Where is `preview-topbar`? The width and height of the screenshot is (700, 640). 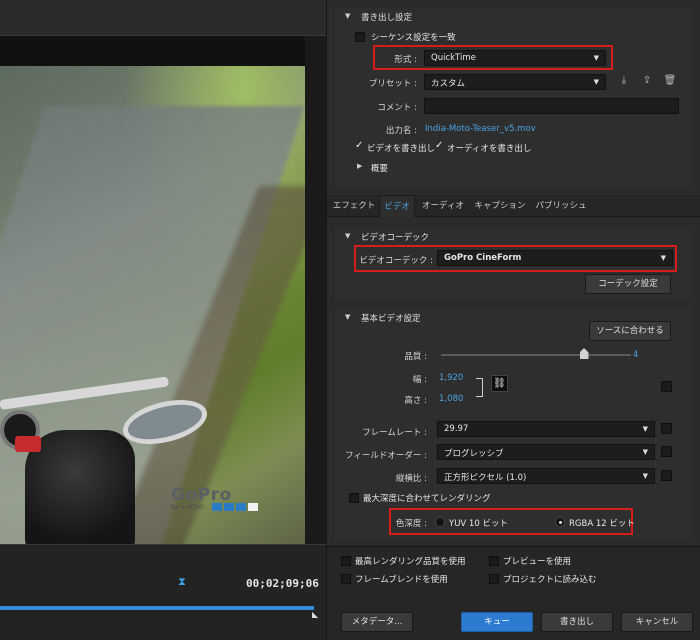 preview-topbar is located at coordinates (163, 18).